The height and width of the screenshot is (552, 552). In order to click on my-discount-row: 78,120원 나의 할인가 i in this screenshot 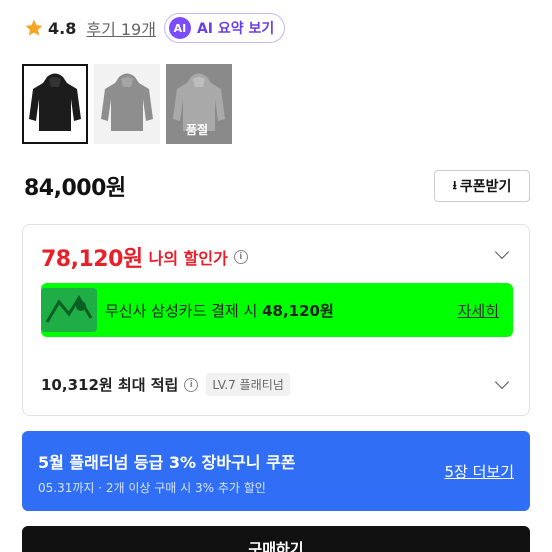, I will do `click(144, 257)`.